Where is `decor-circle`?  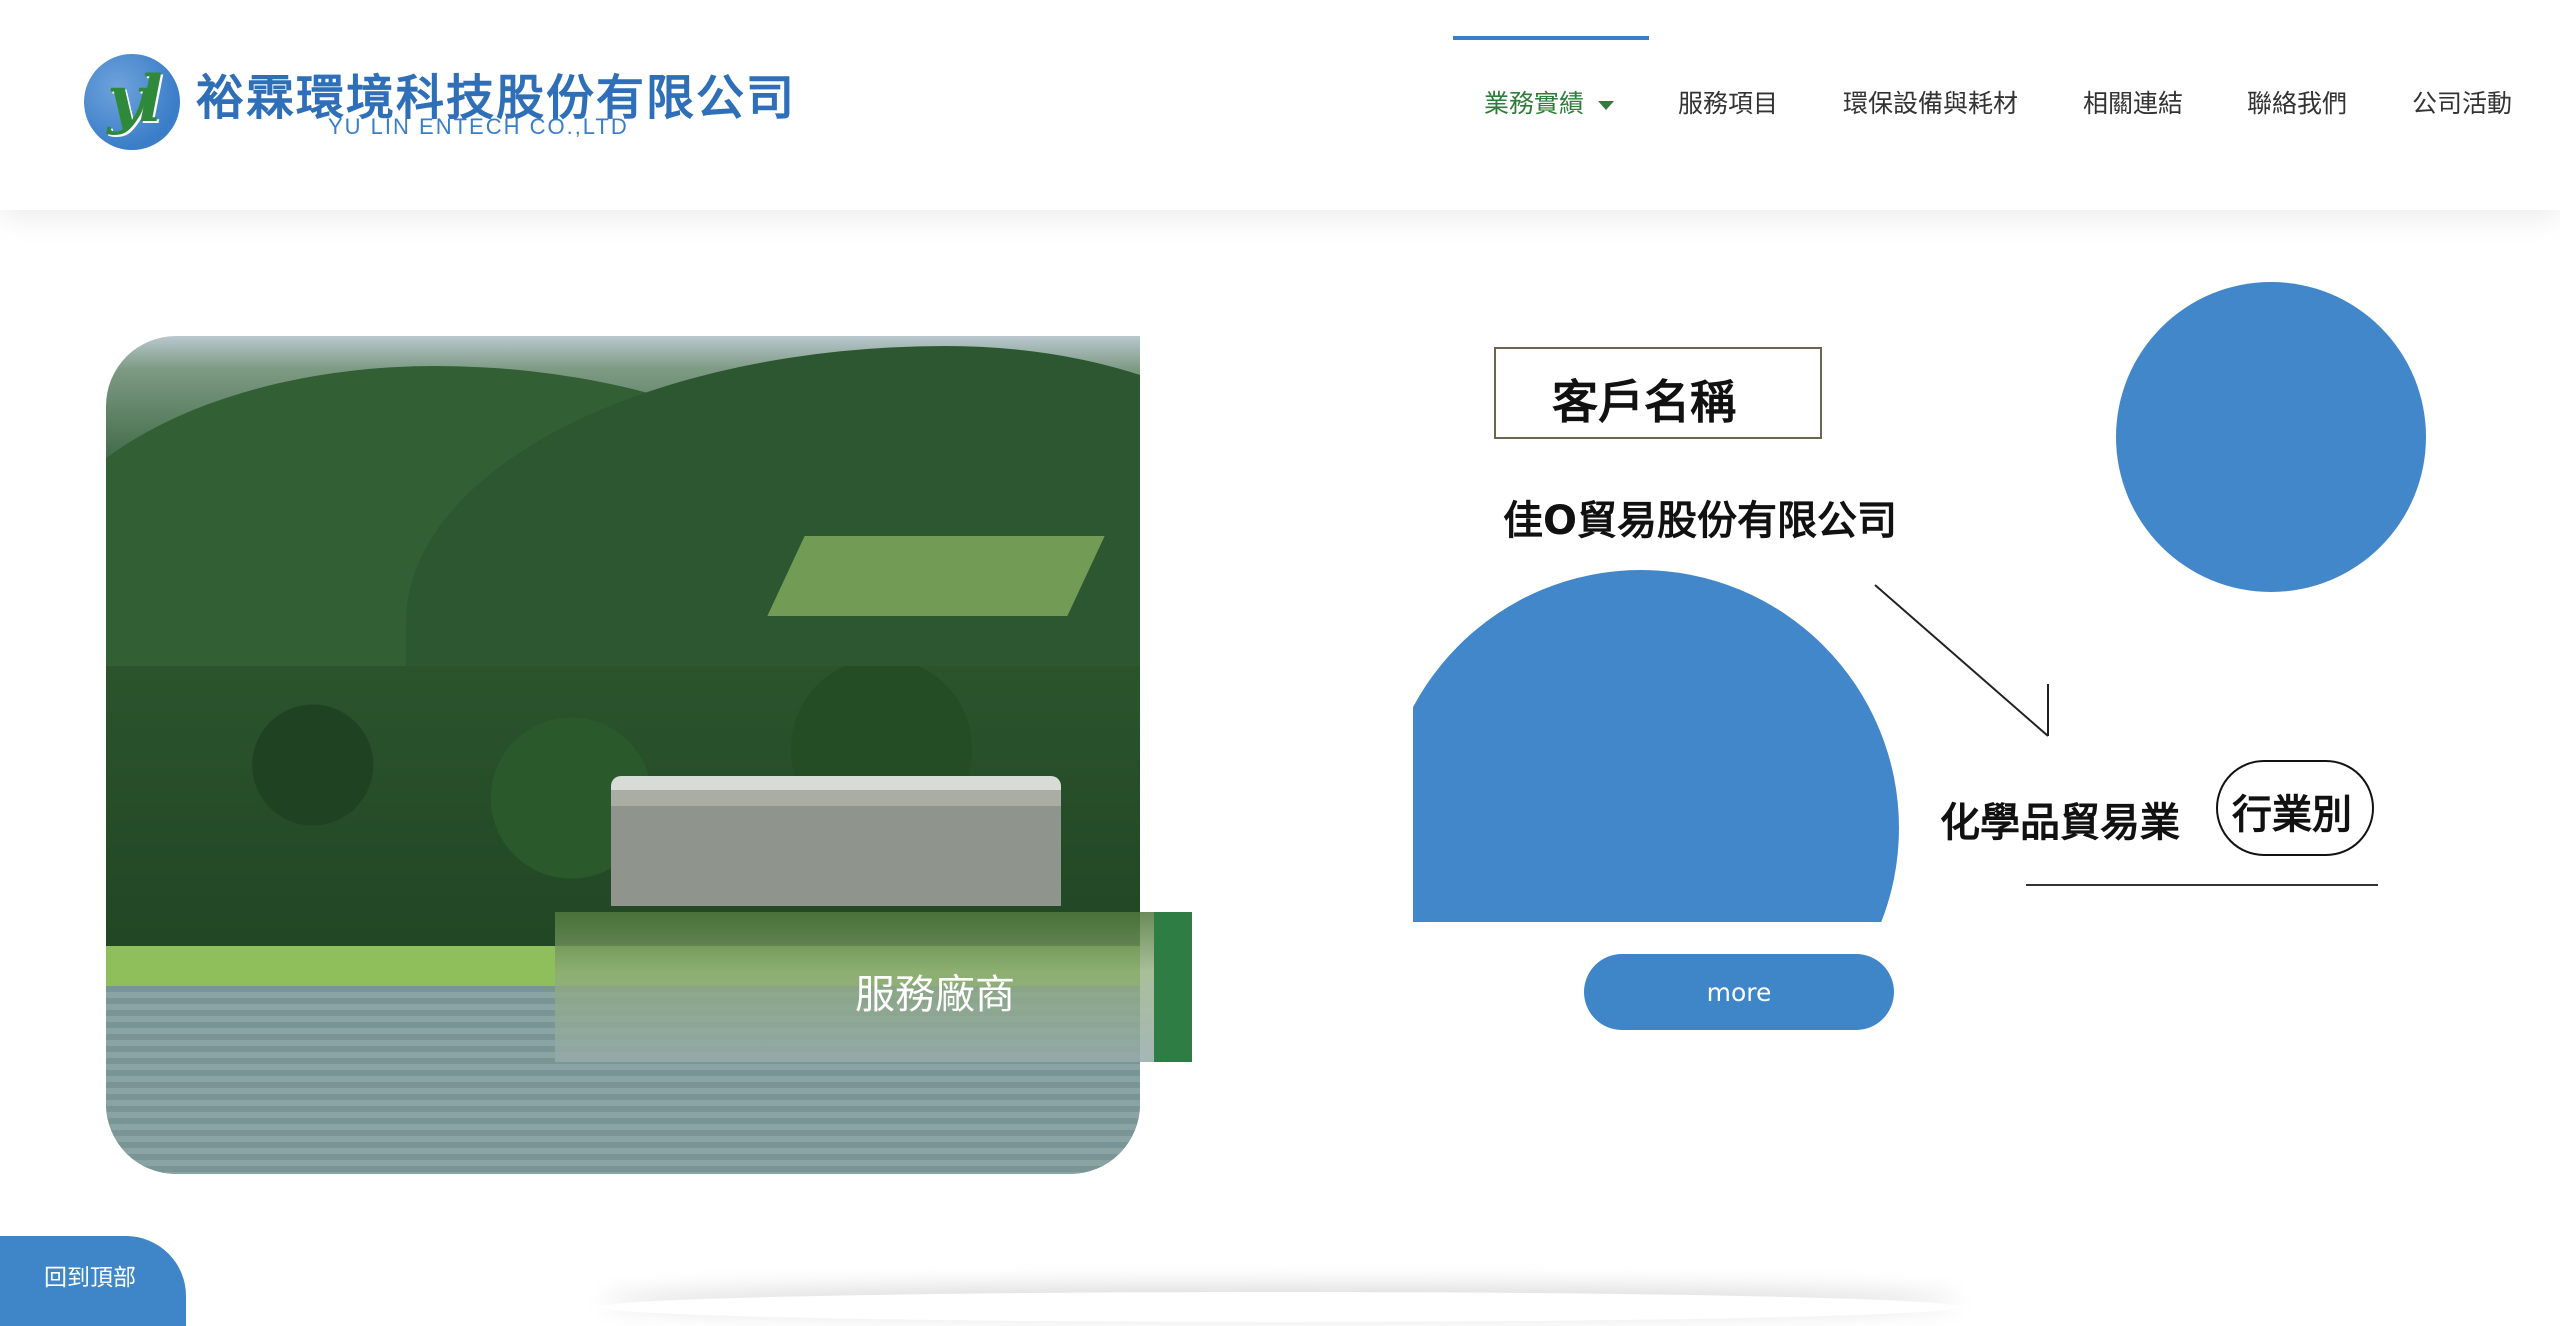
decor-circle is located at coordinates (2271, 437).